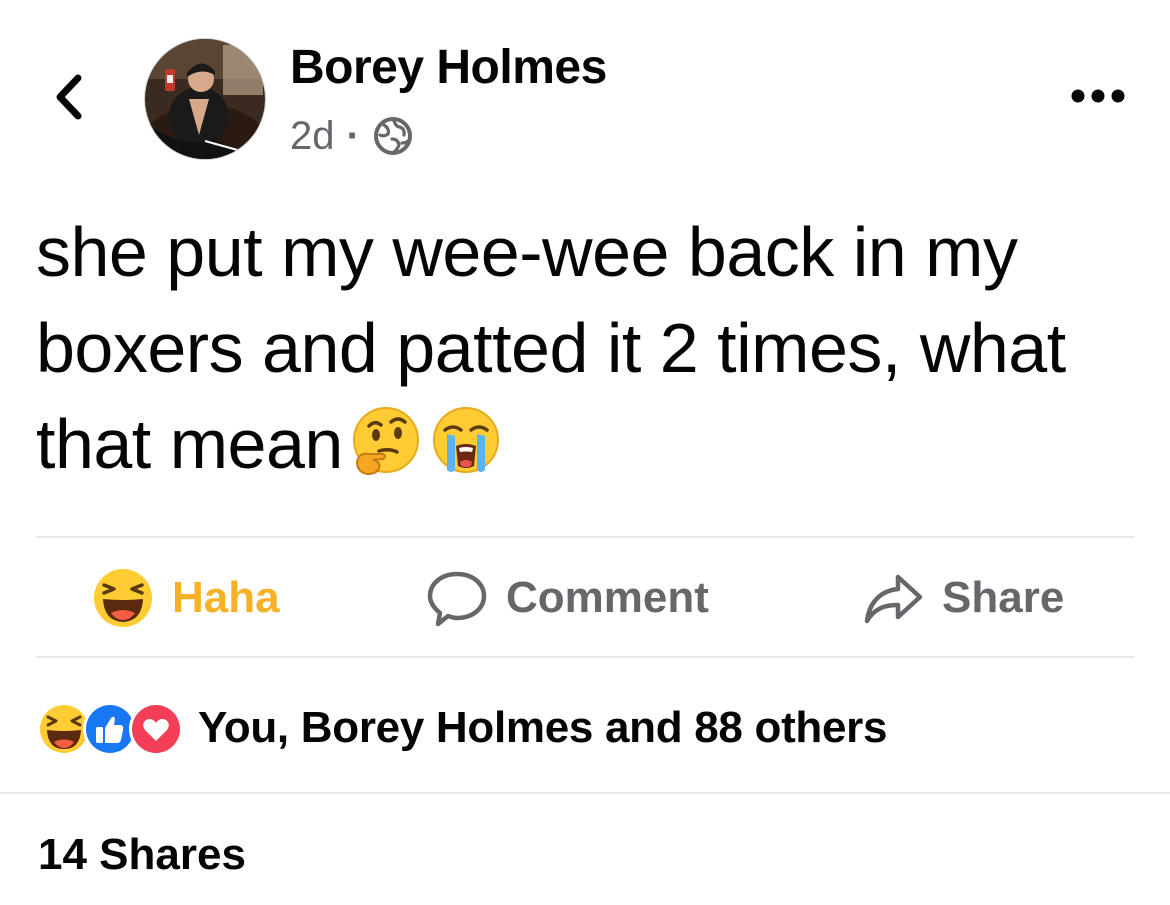  I want to click on comment-button: Comment, so click(567, 598).